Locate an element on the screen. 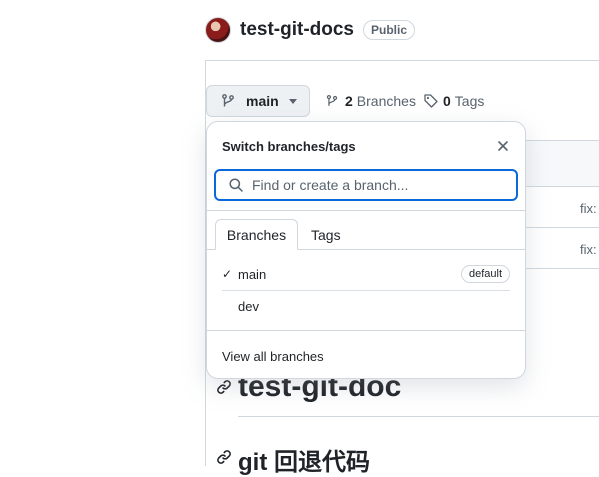 This screenshot has width=599, height=477. branches-count: 2 is located at coordinates (349, 101).